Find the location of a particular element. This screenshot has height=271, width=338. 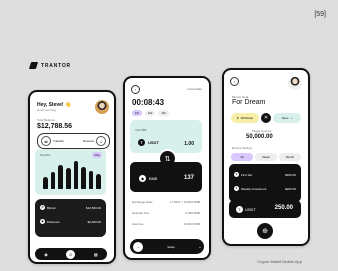

page-title: For Dream is located at coordinates (249, 102).